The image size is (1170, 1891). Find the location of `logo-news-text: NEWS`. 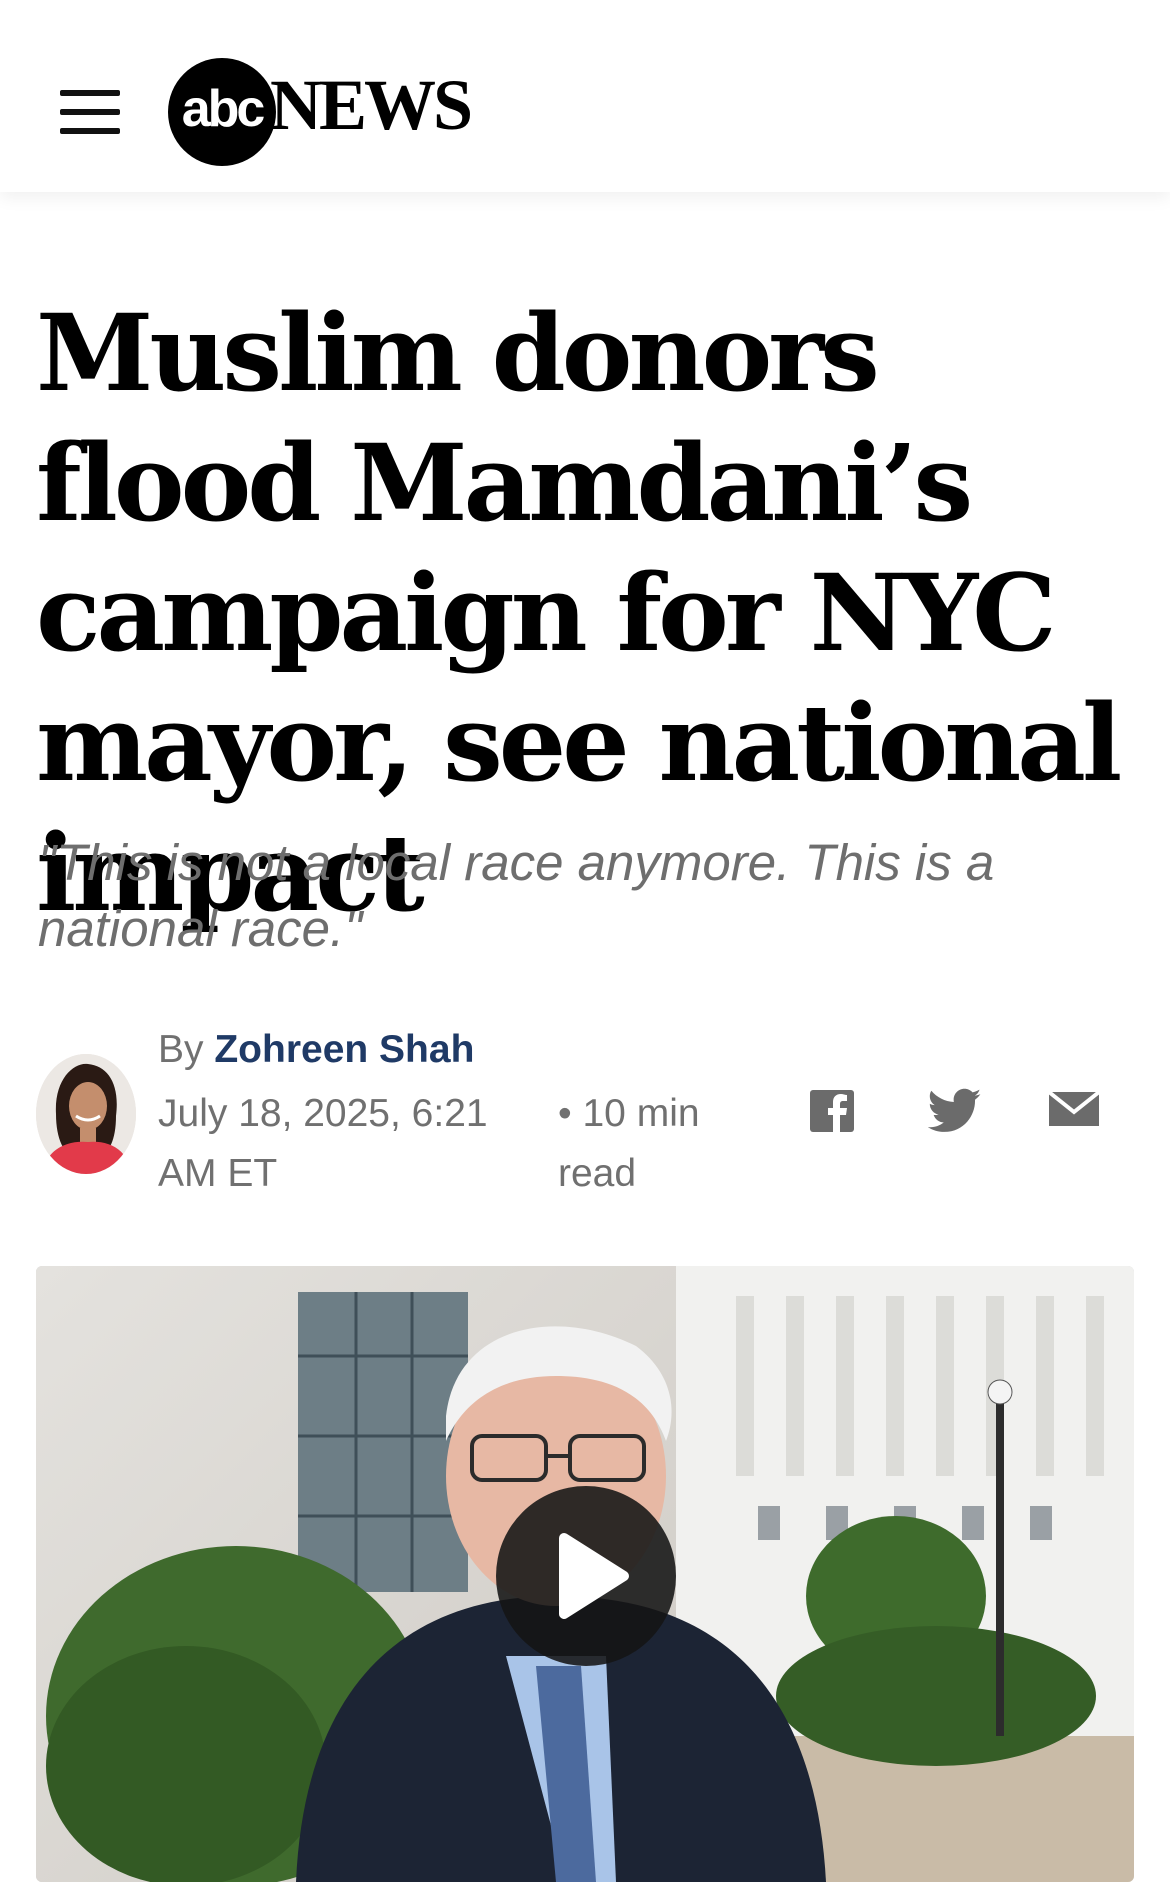

logo-news-text: NEWS is located at coordinates (371, 104).